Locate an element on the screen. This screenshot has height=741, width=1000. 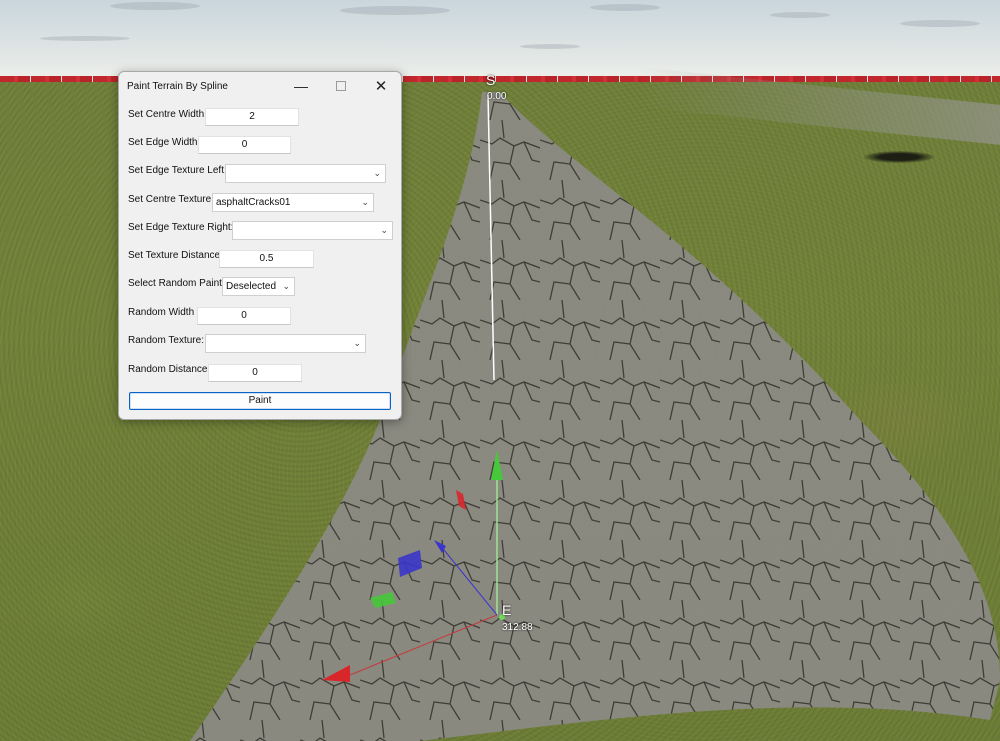
edge-texture-left-label: Set Edge Texture Left: is located at coordinates (177, 170).